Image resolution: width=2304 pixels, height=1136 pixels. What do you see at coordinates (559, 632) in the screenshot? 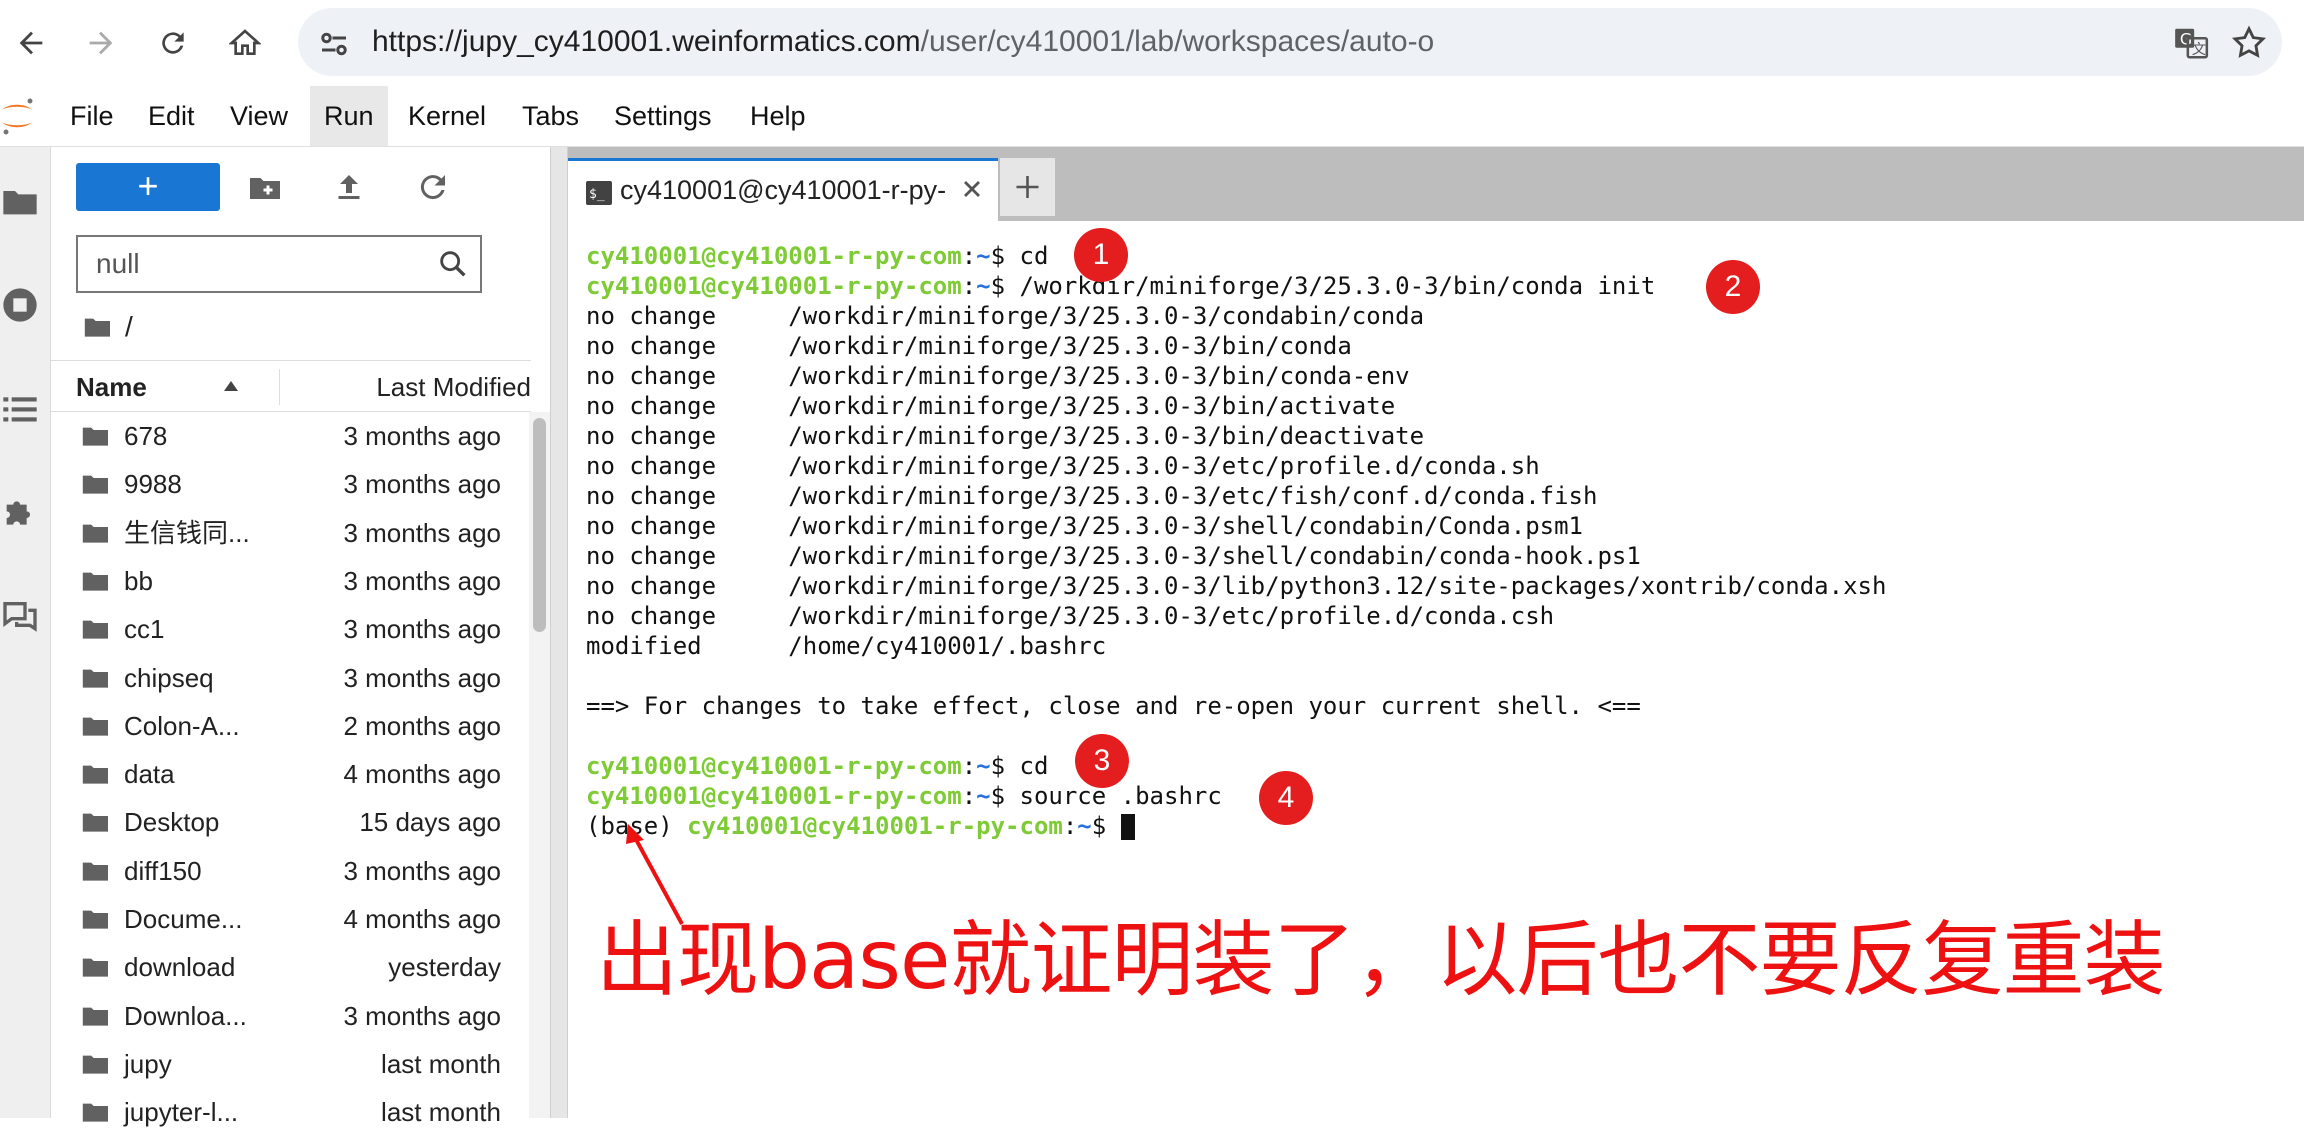
I see `panel-splitter` at bounding box center [559, 632].